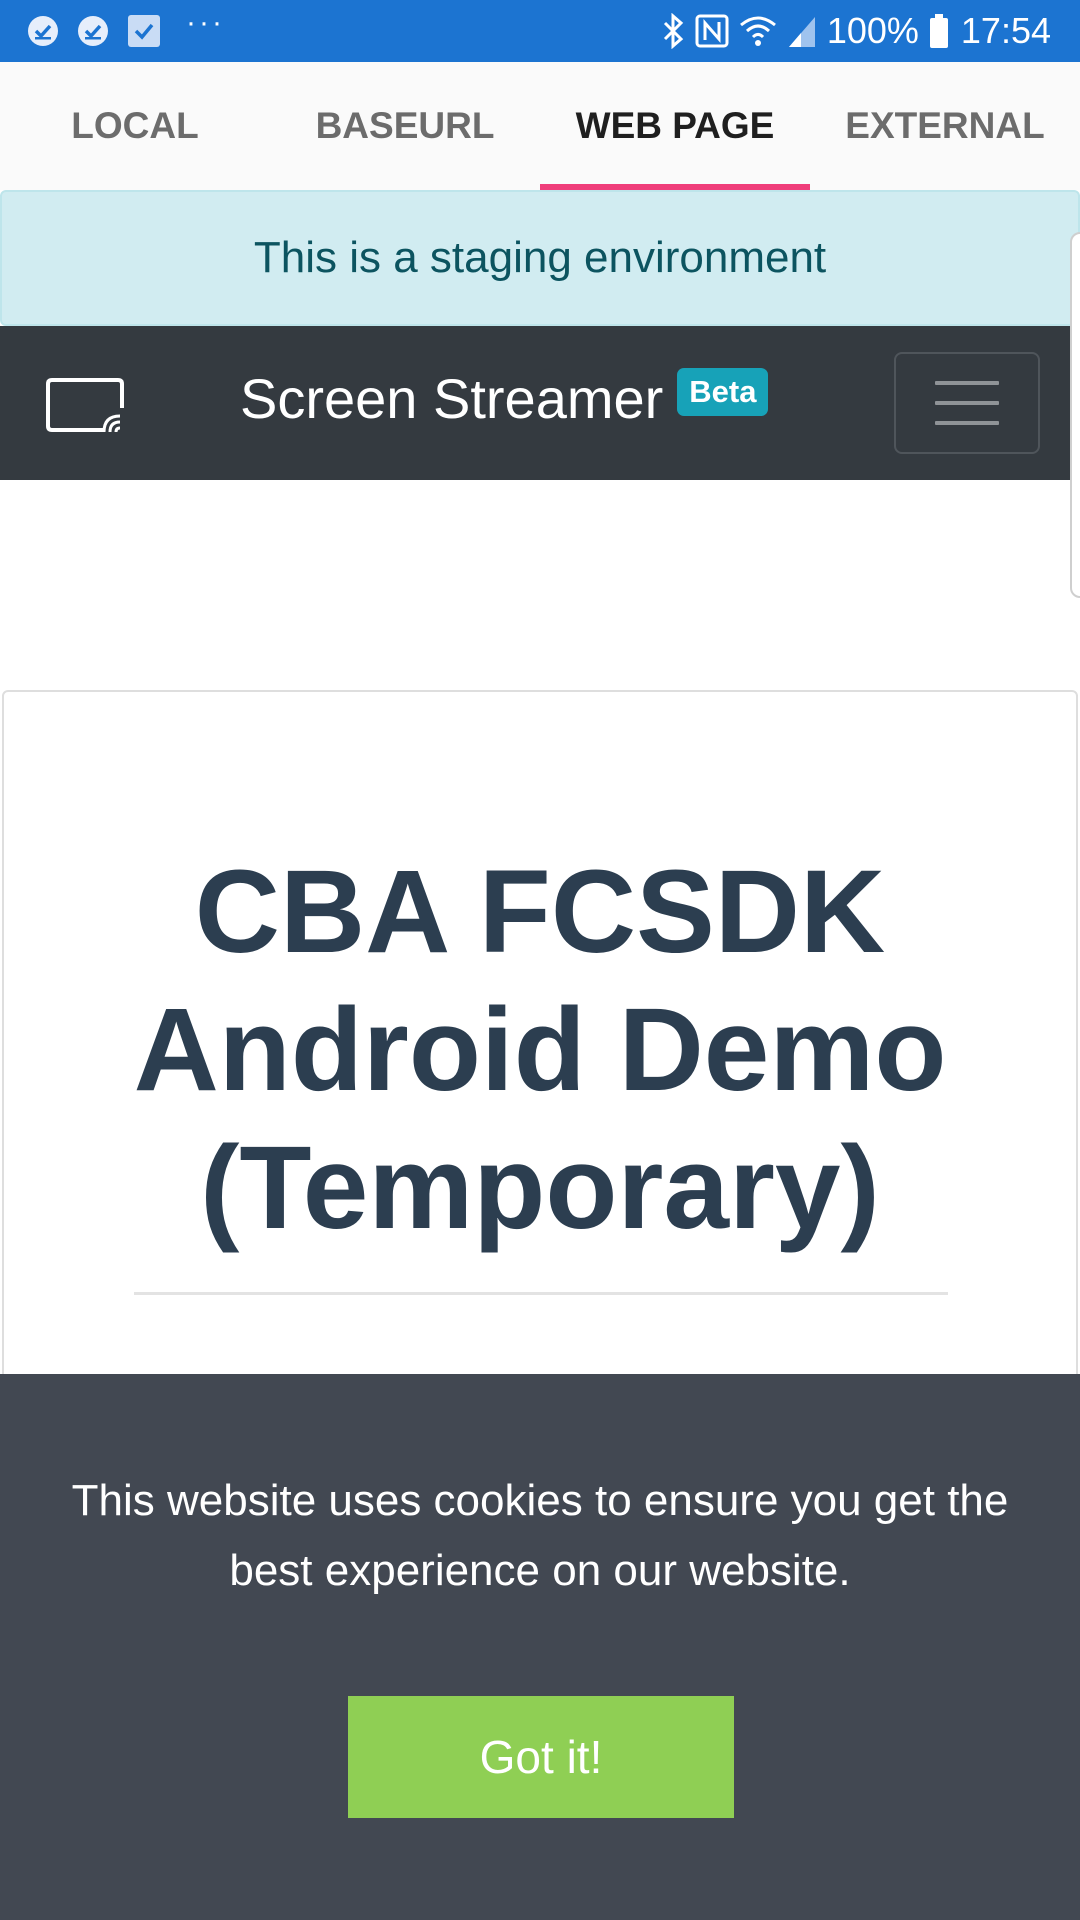 This screenshot has width=1080, height=1920. I want to click on checkbox-icon, so click(144, 31).